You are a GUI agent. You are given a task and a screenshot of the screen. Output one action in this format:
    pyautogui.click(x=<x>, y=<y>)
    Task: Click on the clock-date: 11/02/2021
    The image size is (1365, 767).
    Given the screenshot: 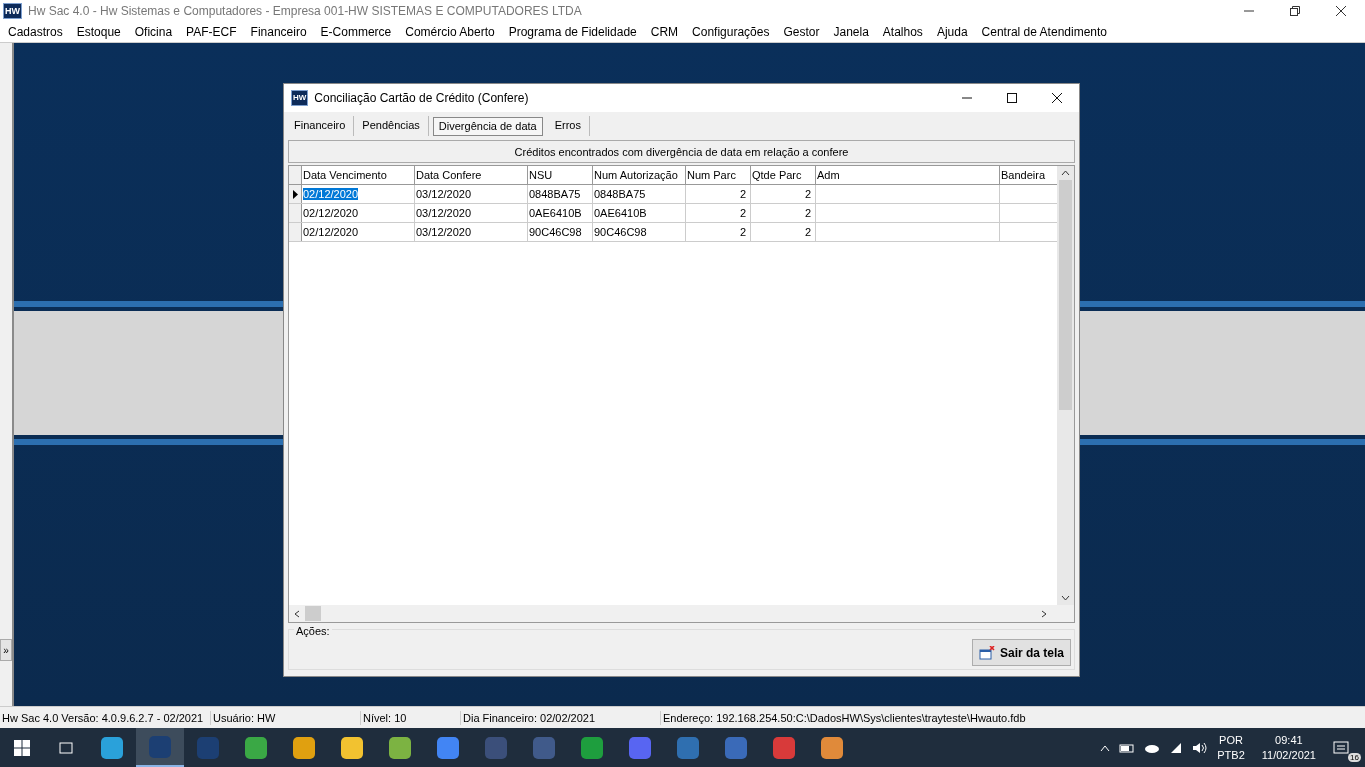 What is the action you would take?
    pyautogui.click(x=1288, y=755)
    